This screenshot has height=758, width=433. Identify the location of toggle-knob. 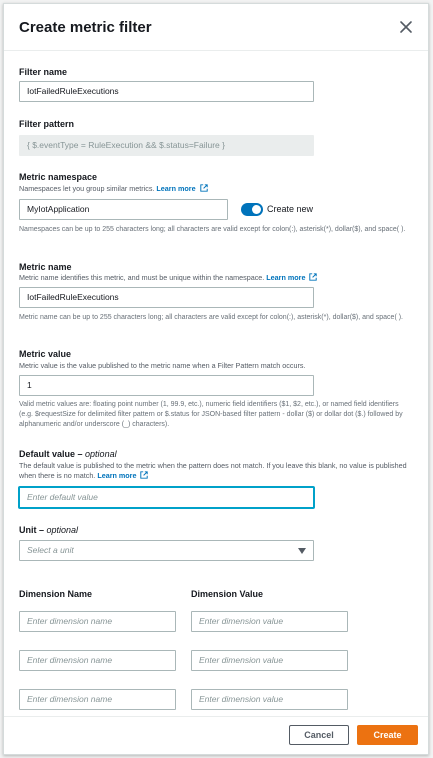
(256, 209).